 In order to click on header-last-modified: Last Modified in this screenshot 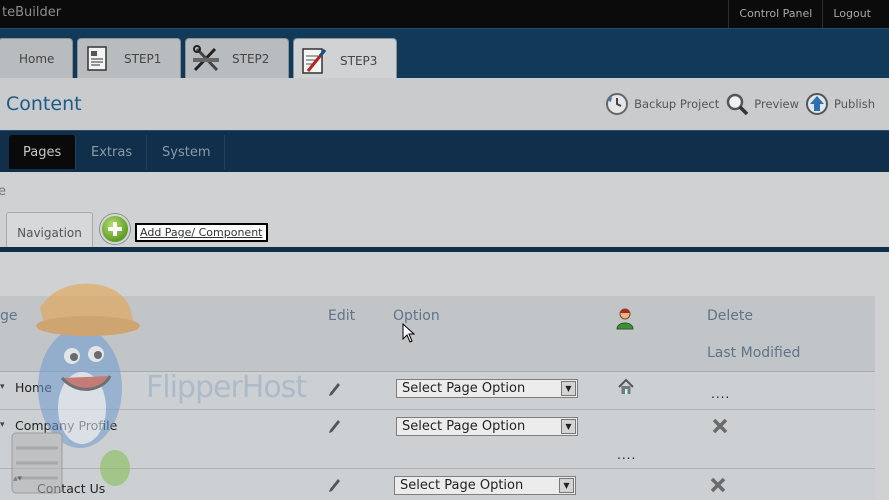, I will do `click(754, 353)`.